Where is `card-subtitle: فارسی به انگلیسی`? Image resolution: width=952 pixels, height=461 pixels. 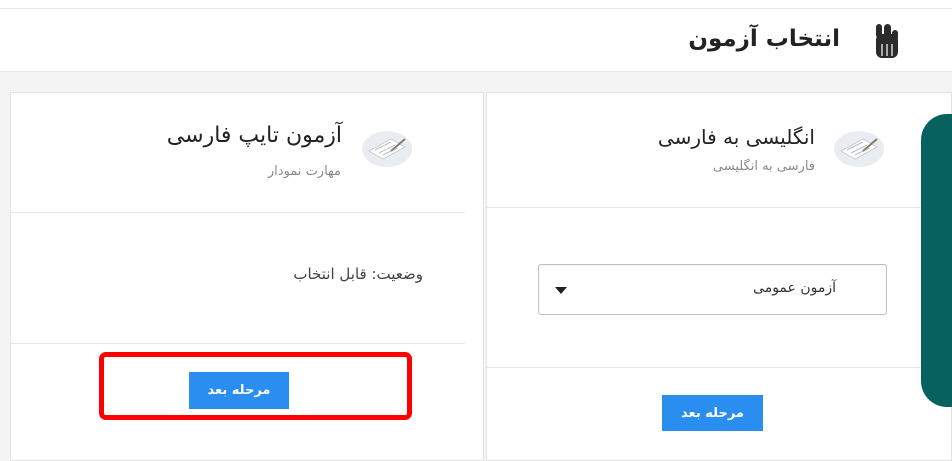 card-subtitle: فارسی به انگلیسی is located at coordinates (763, 166).